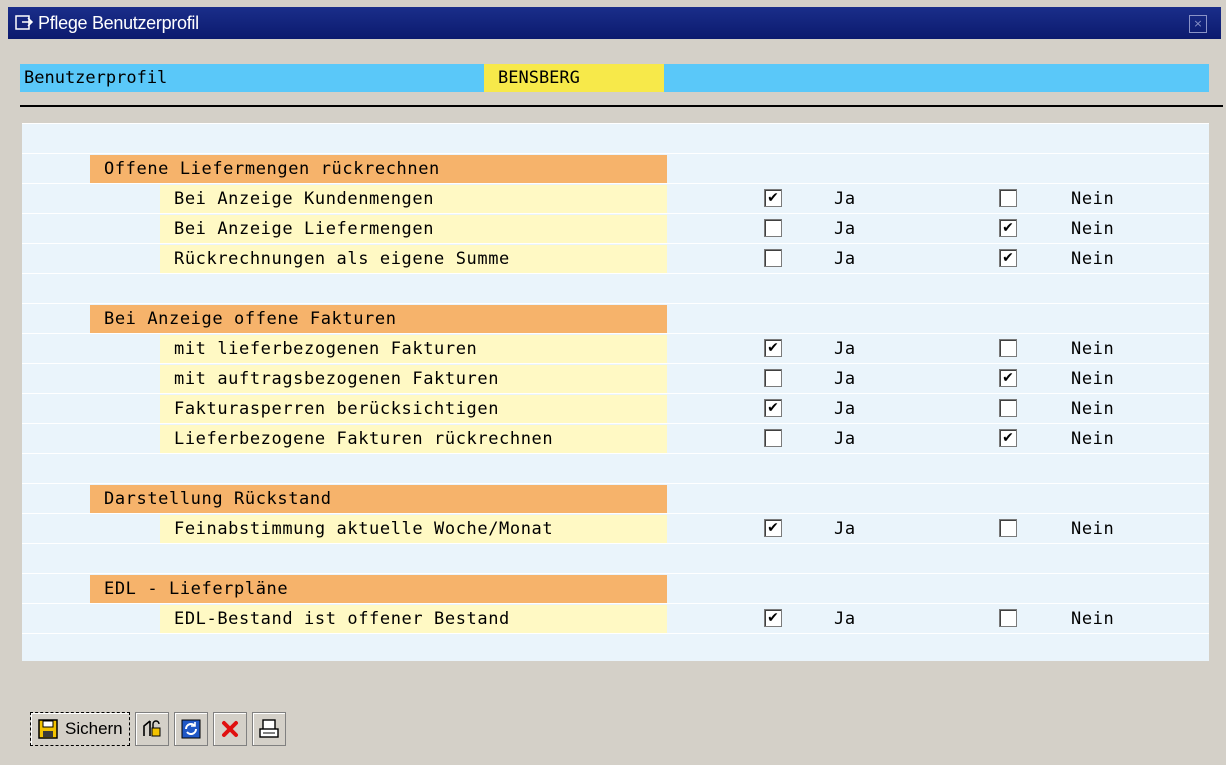  I want to click on toolbar: Sichern, so click(158, 729).